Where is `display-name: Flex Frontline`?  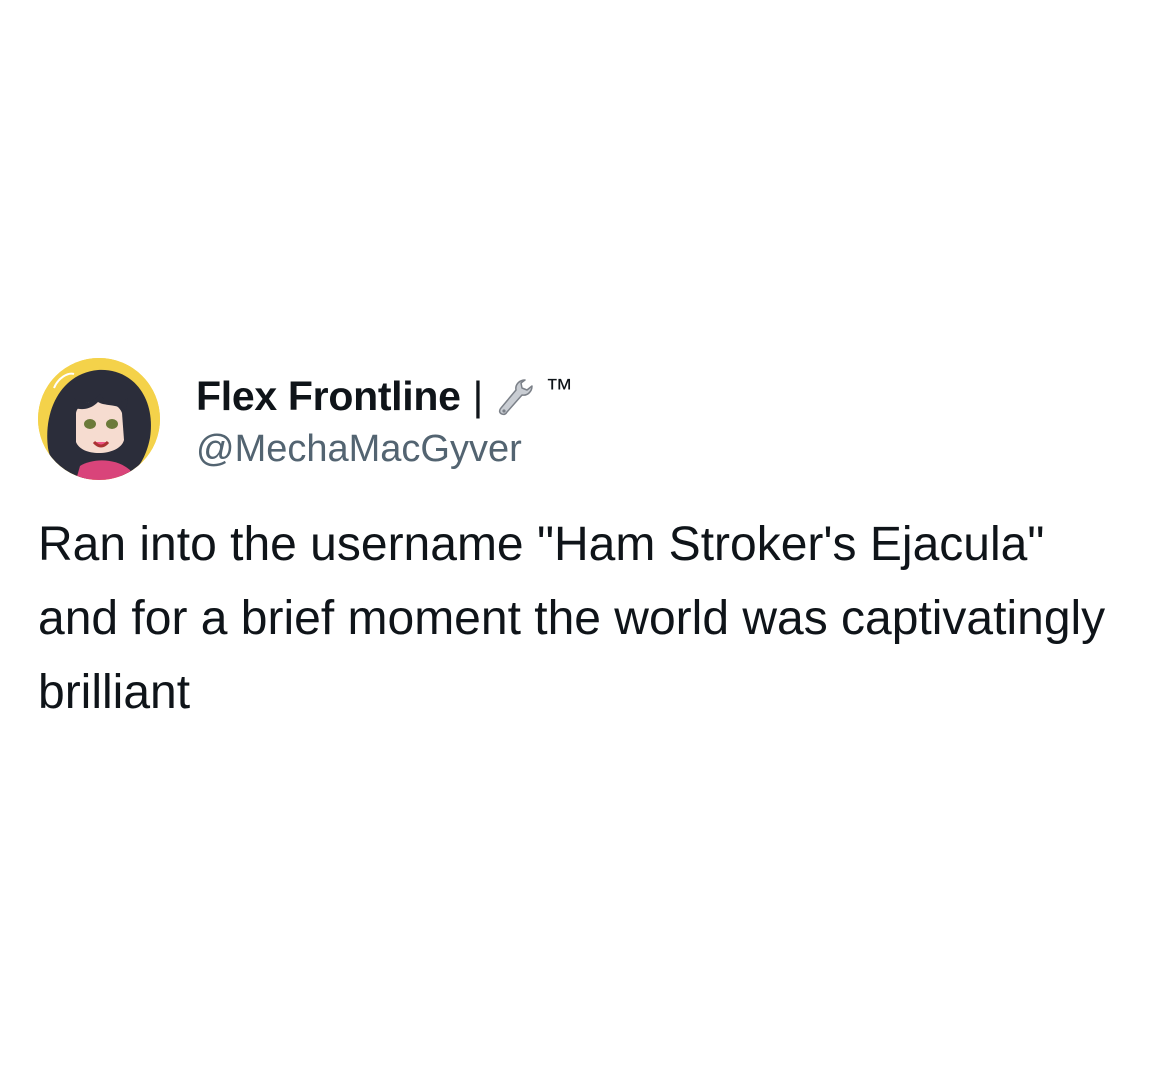 display-name: Flex Frontline is located at coordinates (328, 396).